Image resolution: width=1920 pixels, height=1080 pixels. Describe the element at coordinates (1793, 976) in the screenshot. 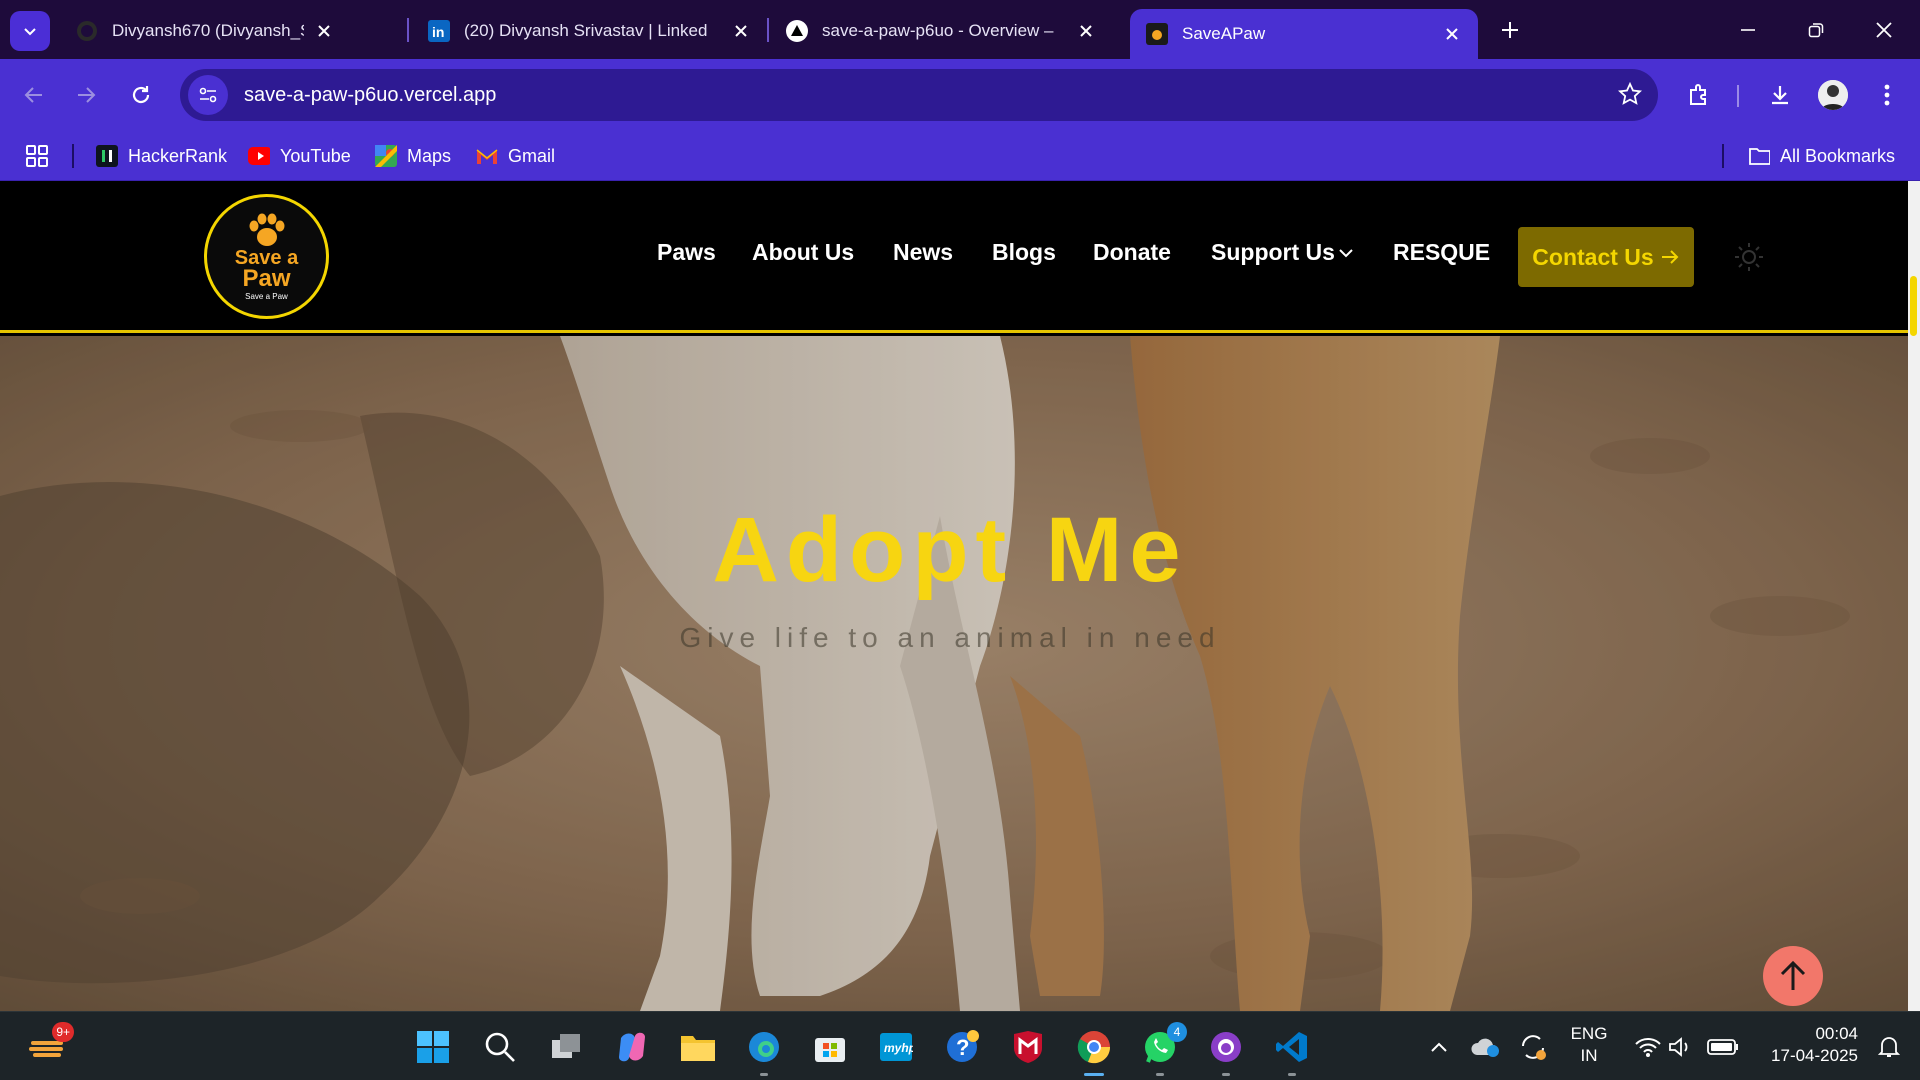

I see `scroll-to-top-button` at that location.